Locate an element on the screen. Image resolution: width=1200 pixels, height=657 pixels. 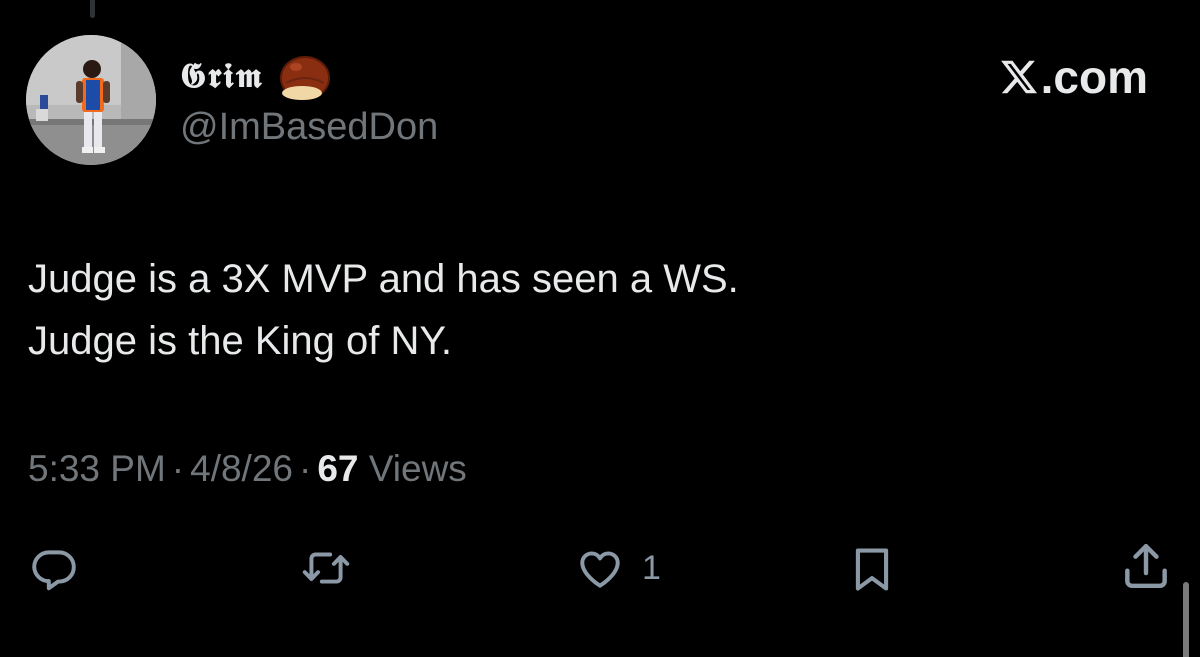
tweet-time: 5:33 PM is located at coordinates (97, 468).